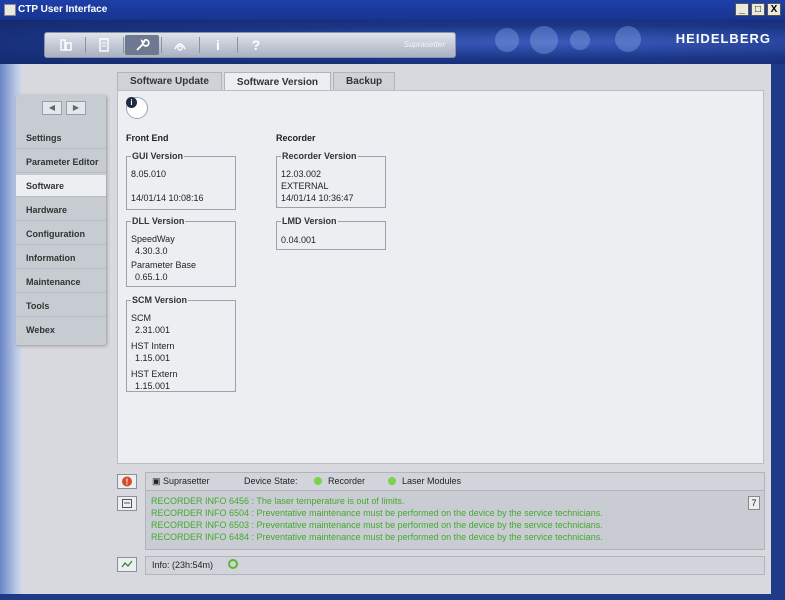 The image size is (785, 600). Describe the element at coordinates (319, 156) in the screenshot. I see `recorder-version-legend: Recorder Version` at that location.